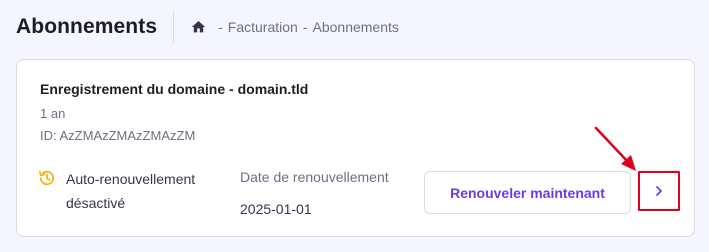 This screenshot has height=252, width=709. I want to click on renewal-date-label: Date de renouvellement, so click(314, 177).